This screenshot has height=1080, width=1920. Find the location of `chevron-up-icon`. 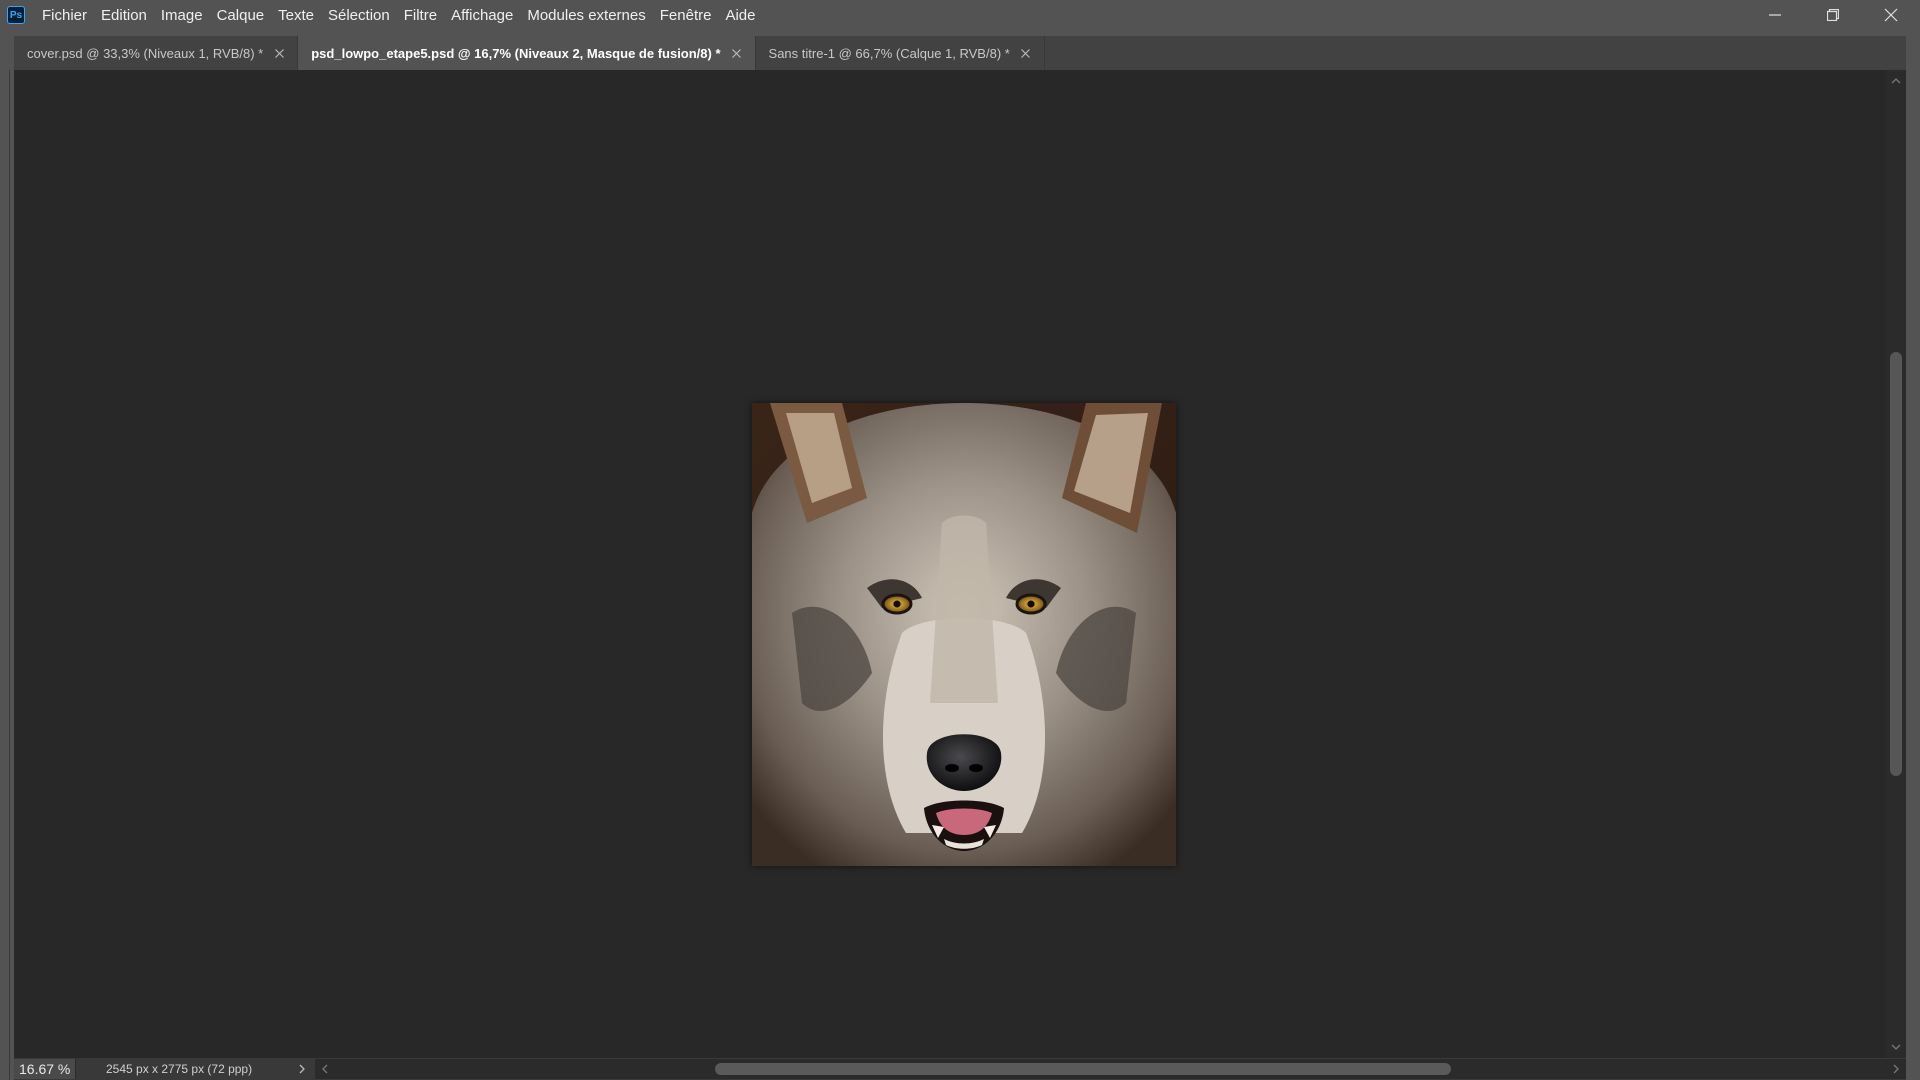

chevron-up-icon is located at coordinates (1896, 81).